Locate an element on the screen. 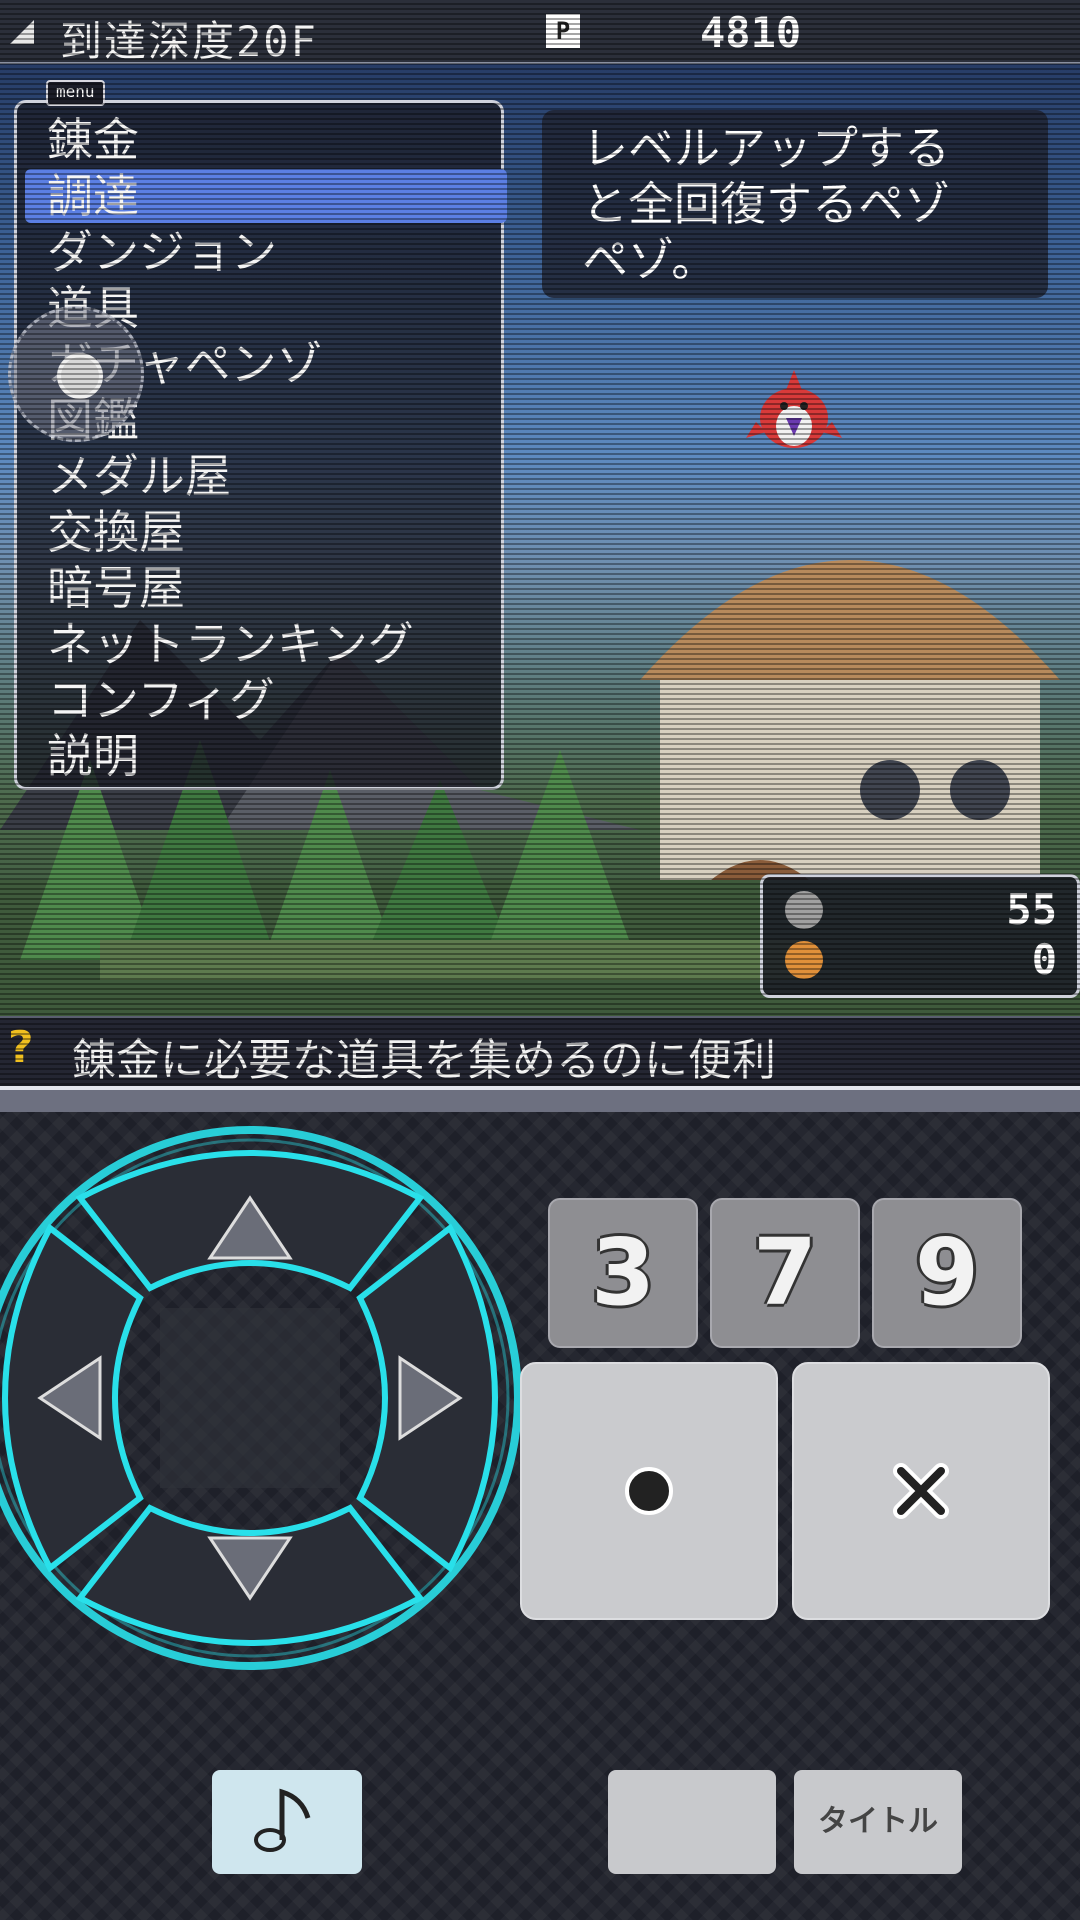 The width and height of the screenshot is (1080, 1920). status-bar: 到達深度20F P 4810 is located at coordinates (540, 33).